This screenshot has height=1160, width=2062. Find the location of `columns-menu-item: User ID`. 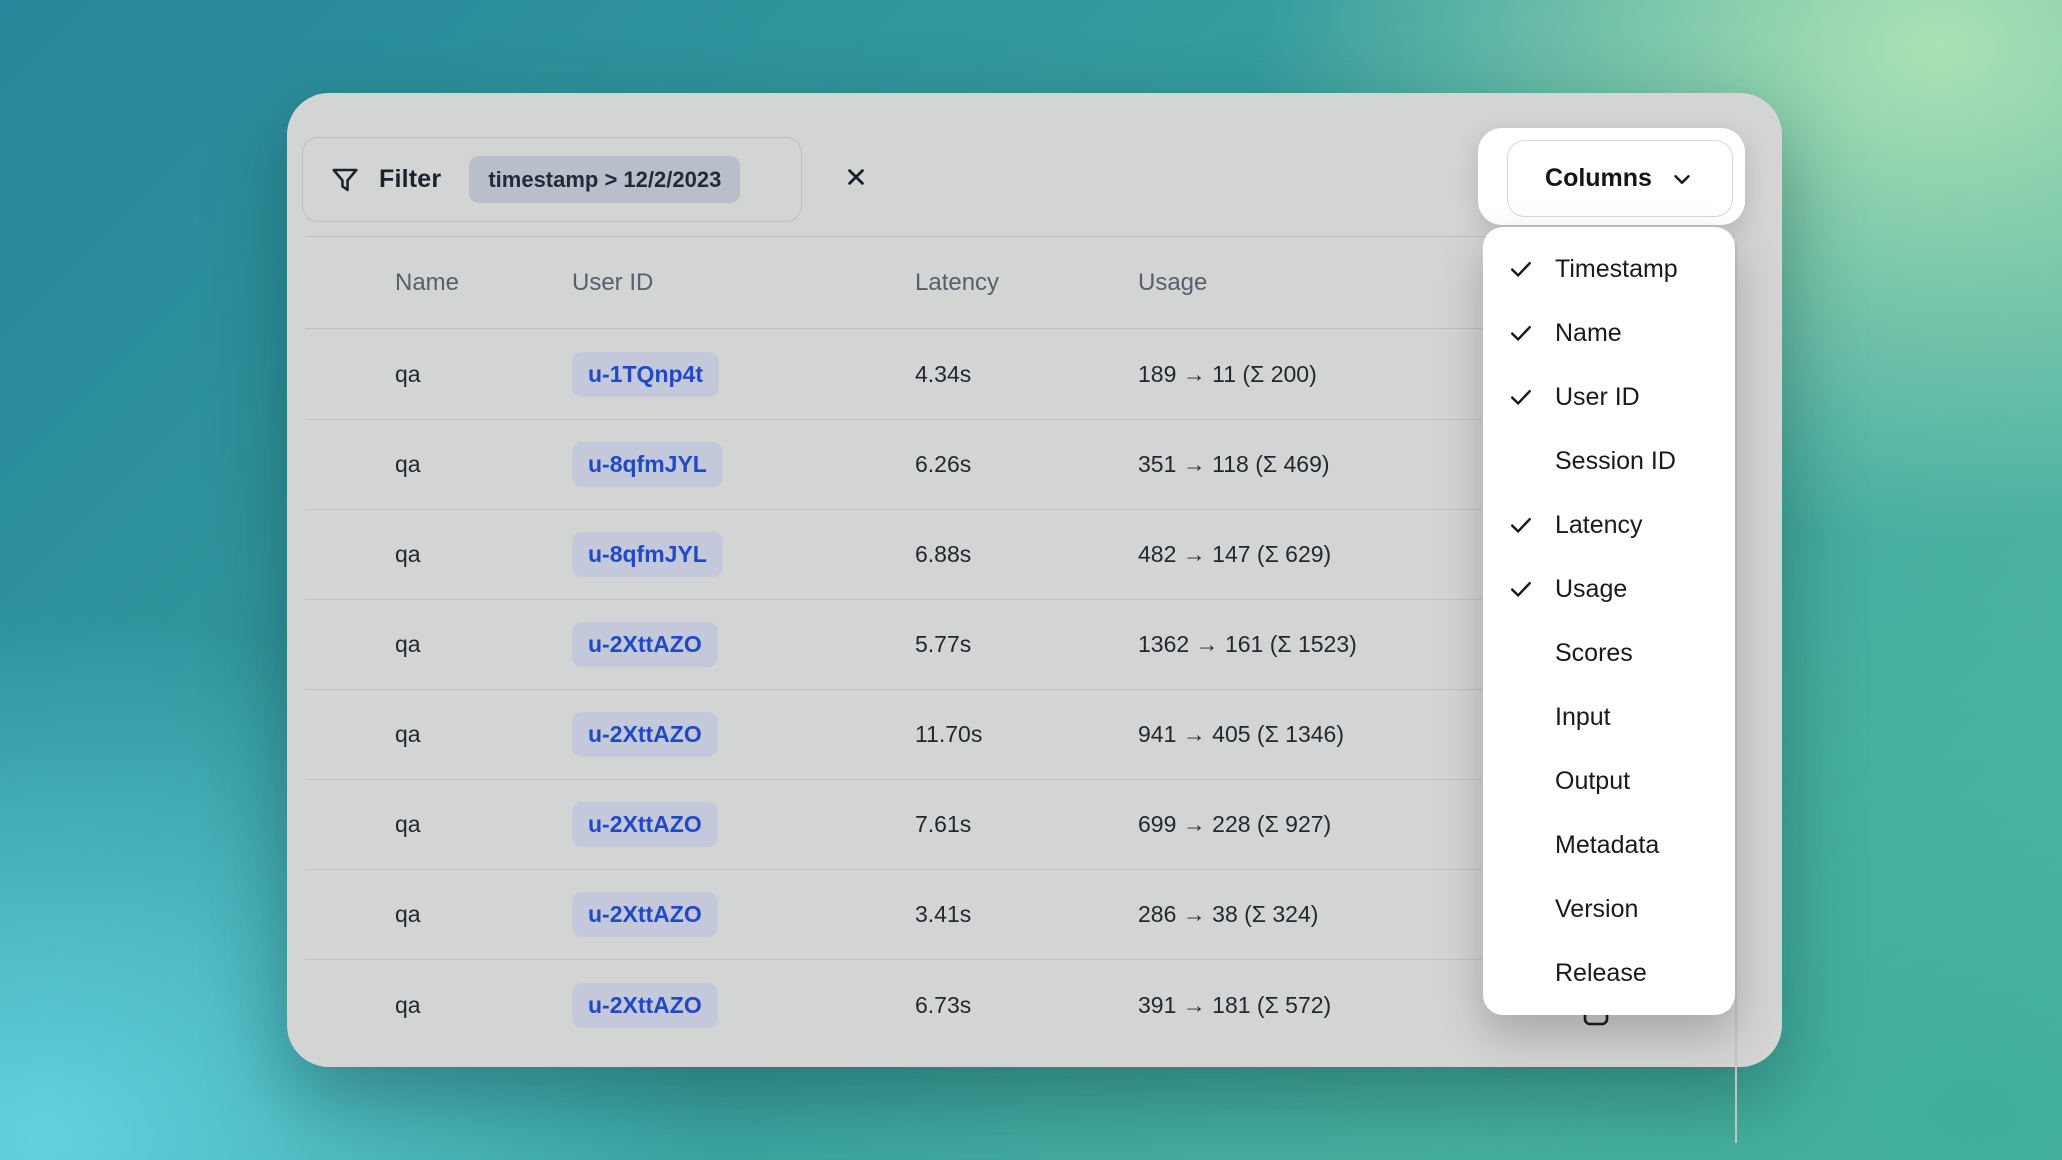

columns-menu-item: User ID is located at coordinates (1609, 397).